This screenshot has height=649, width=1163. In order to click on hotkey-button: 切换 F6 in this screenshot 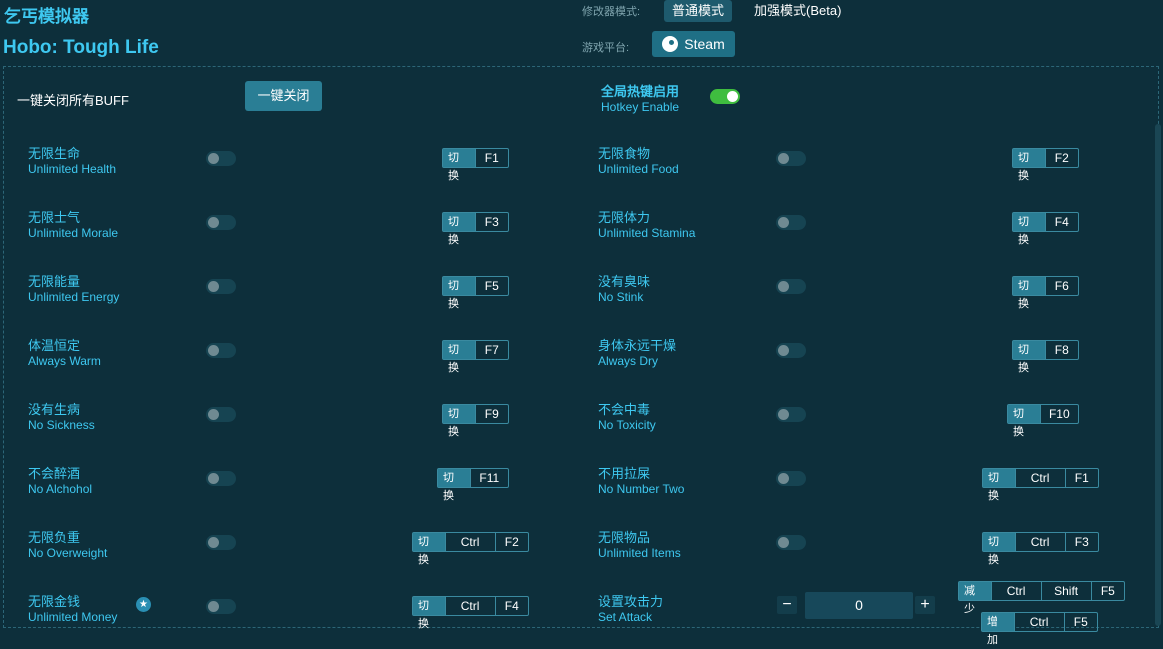, I will do `click(1045, 293)`.